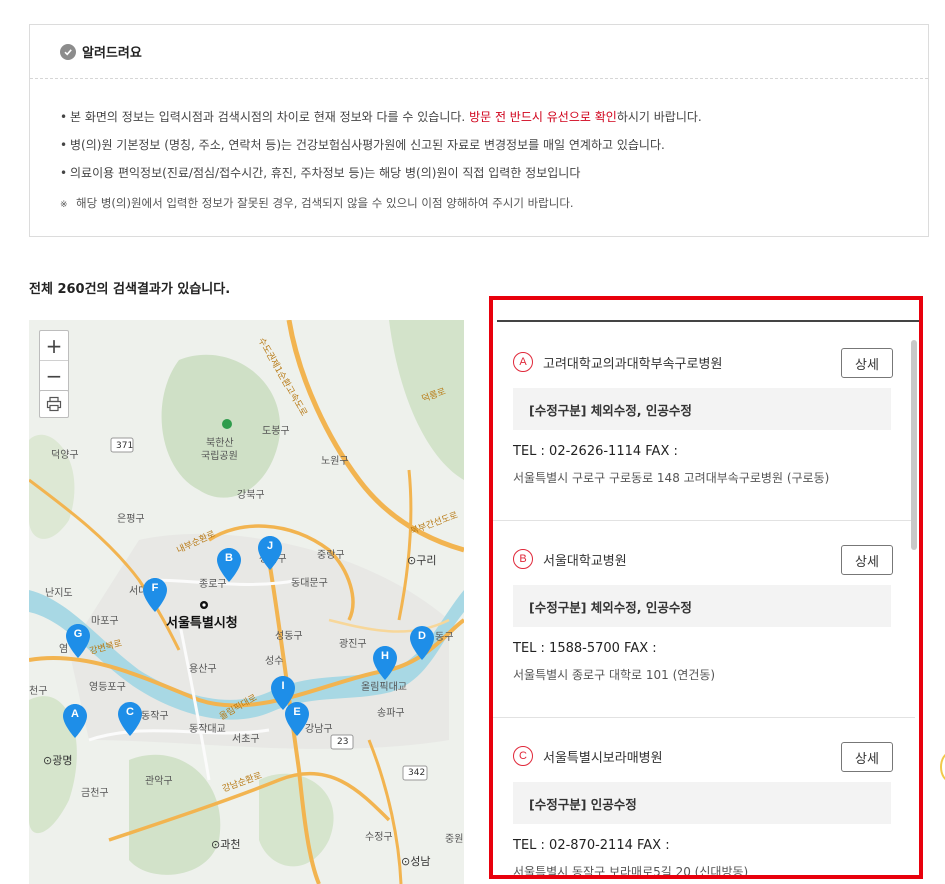 The width and height of the screenshot is (945, 884). Describe the element at coordinates (416, 861) in the screenshot. I see `map-label: ⊙성남` at that location.